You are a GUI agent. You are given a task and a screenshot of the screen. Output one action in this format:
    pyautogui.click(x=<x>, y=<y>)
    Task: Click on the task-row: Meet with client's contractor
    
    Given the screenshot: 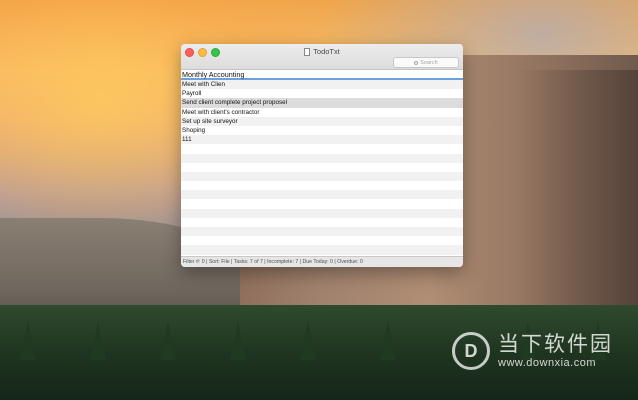 What is the action you would take?
    pyautogui.click(x=322, y=112)
    